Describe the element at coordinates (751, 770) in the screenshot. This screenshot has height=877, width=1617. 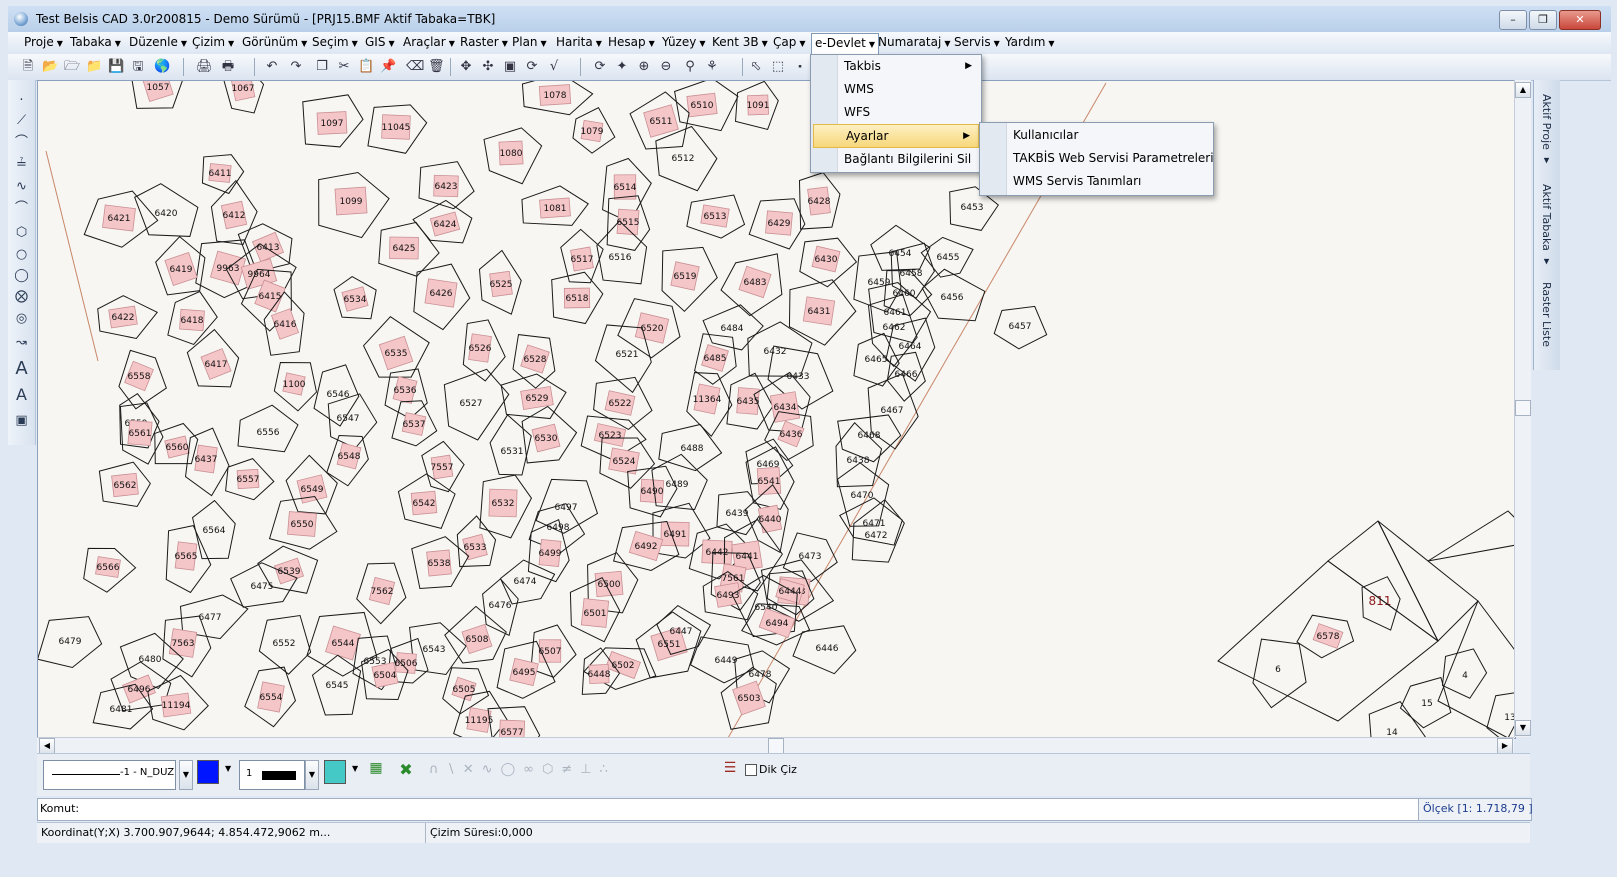
I see `dik-ciz-checkbox` at that location.